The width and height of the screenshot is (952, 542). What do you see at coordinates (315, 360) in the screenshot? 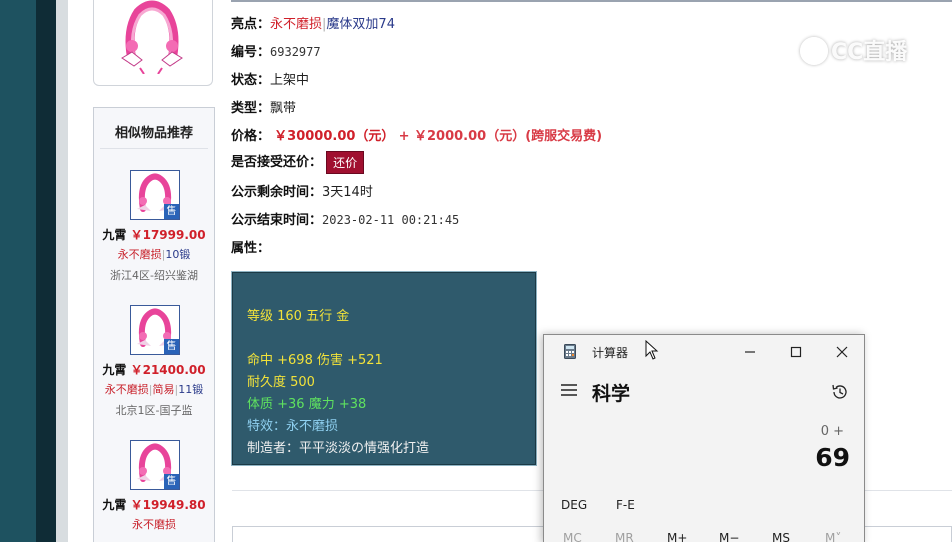
I see `attr-hit-damage: 命中 +698 伤害 +521` at bounding box center [315, 360].